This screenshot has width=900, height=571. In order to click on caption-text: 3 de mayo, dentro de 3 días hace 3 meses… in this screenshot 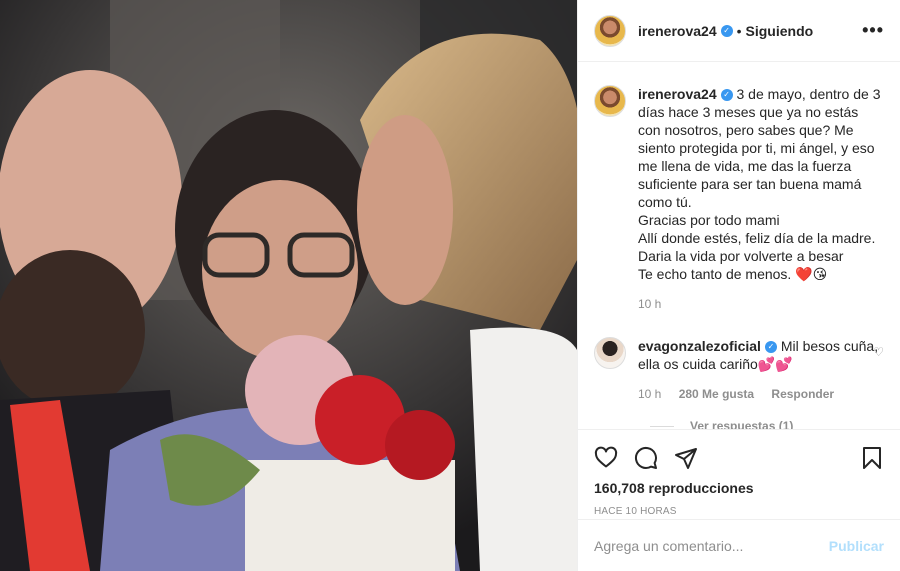, I will do `click(759, 184)`.